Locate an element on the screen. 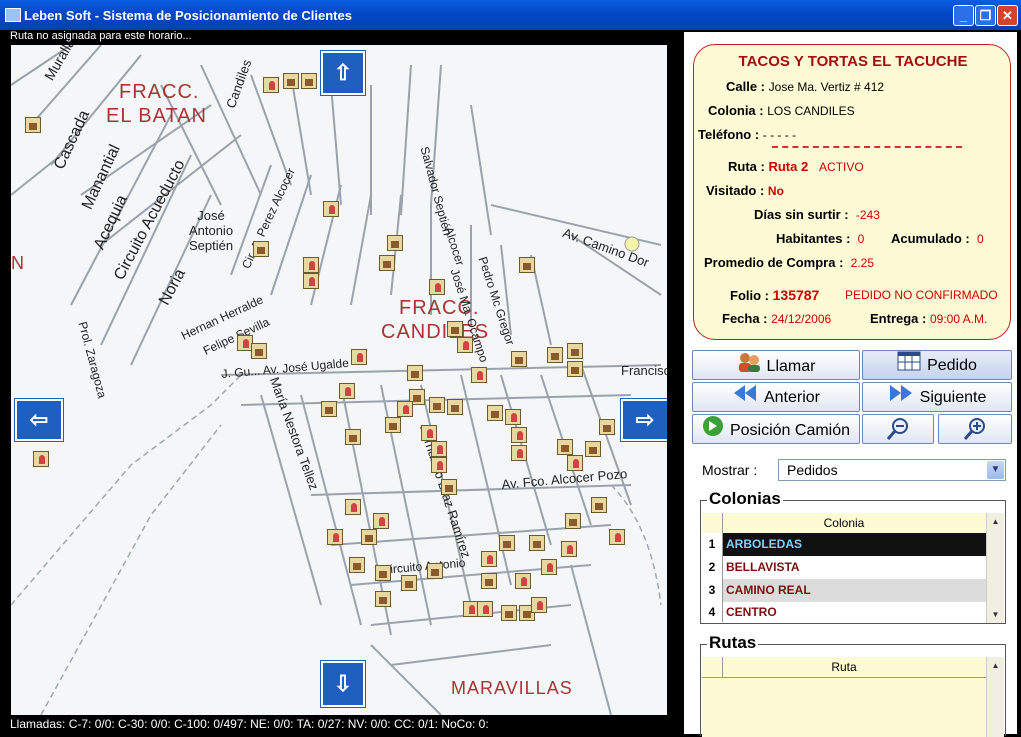 This screenshot has height=737, width=1021. table-row: 2 BELLAVISTA is located at coordinates (844, 567).